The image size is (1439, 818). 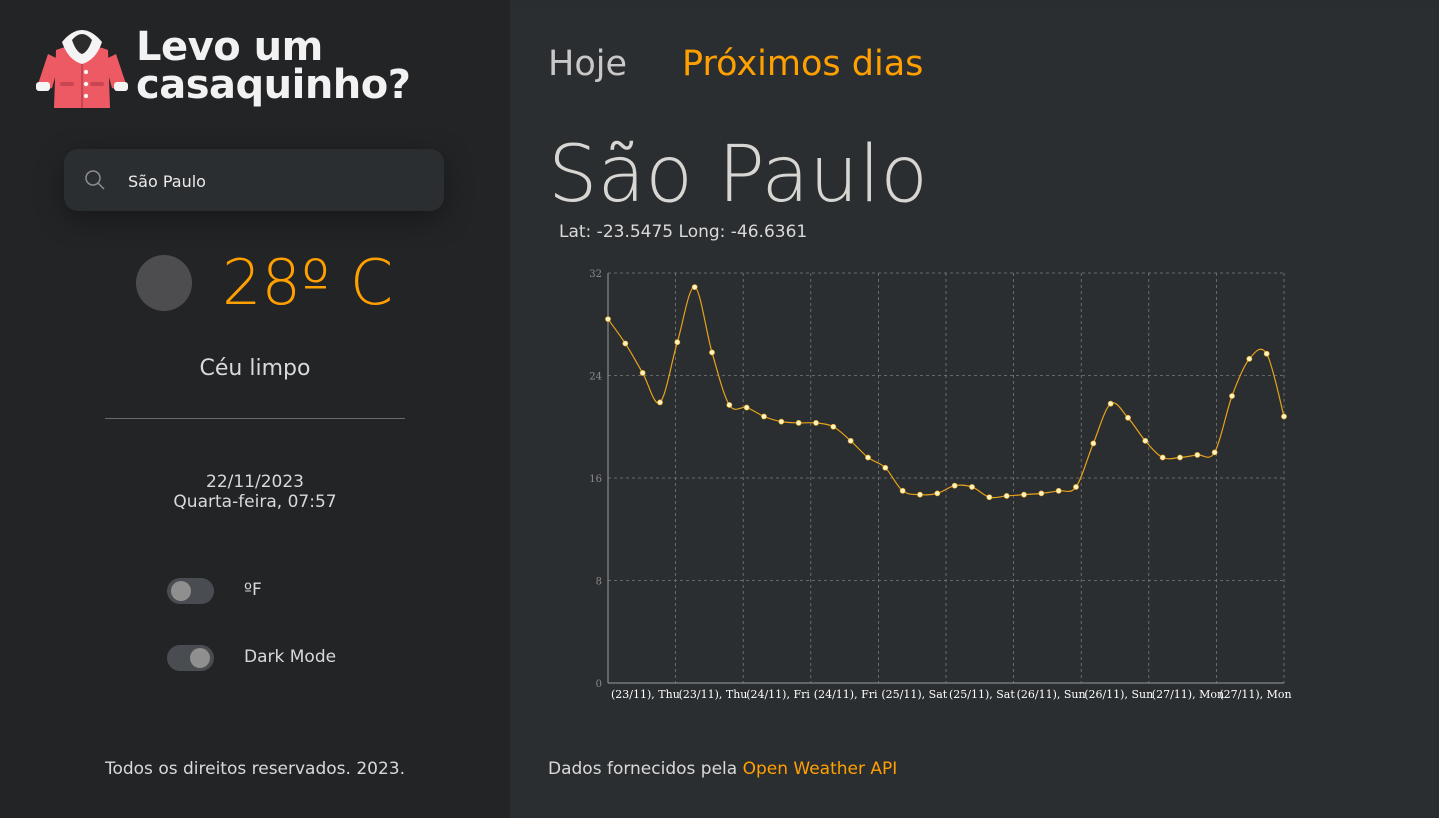 I want to click on app-title-line1: Levo um, so click(x=229, y=47).